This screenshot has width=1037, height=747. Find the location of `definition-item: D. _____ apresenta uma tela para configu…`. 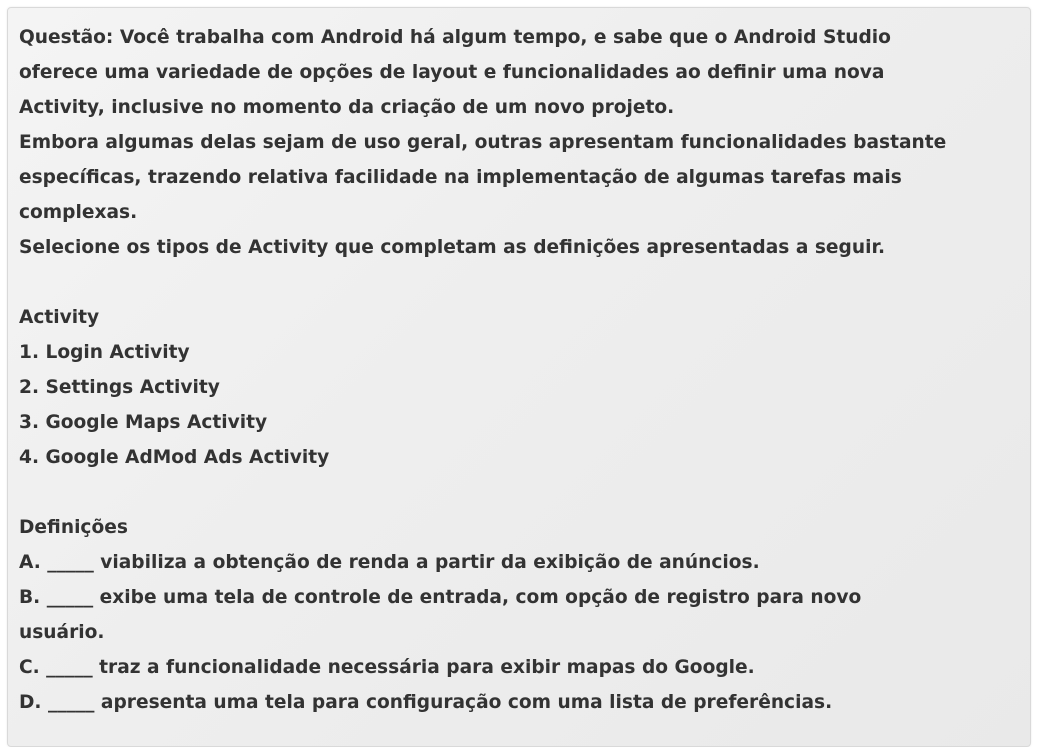

definition-item: D. _____ apresenta uma tela para configu… is located at coordinates (426, 702).